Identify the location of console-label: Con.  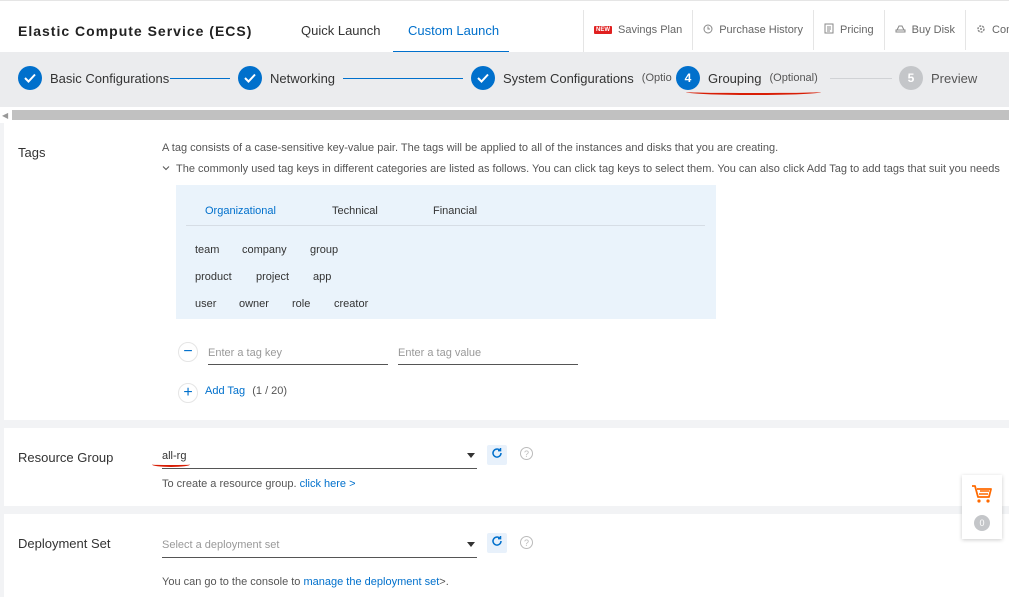
(1000, 30).